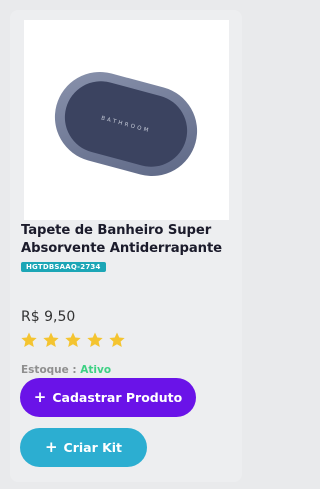 Image resolution: width=320 pixels, height=489 pixels. I want to click on product-price: R$ 9,50, so click(48, 317).